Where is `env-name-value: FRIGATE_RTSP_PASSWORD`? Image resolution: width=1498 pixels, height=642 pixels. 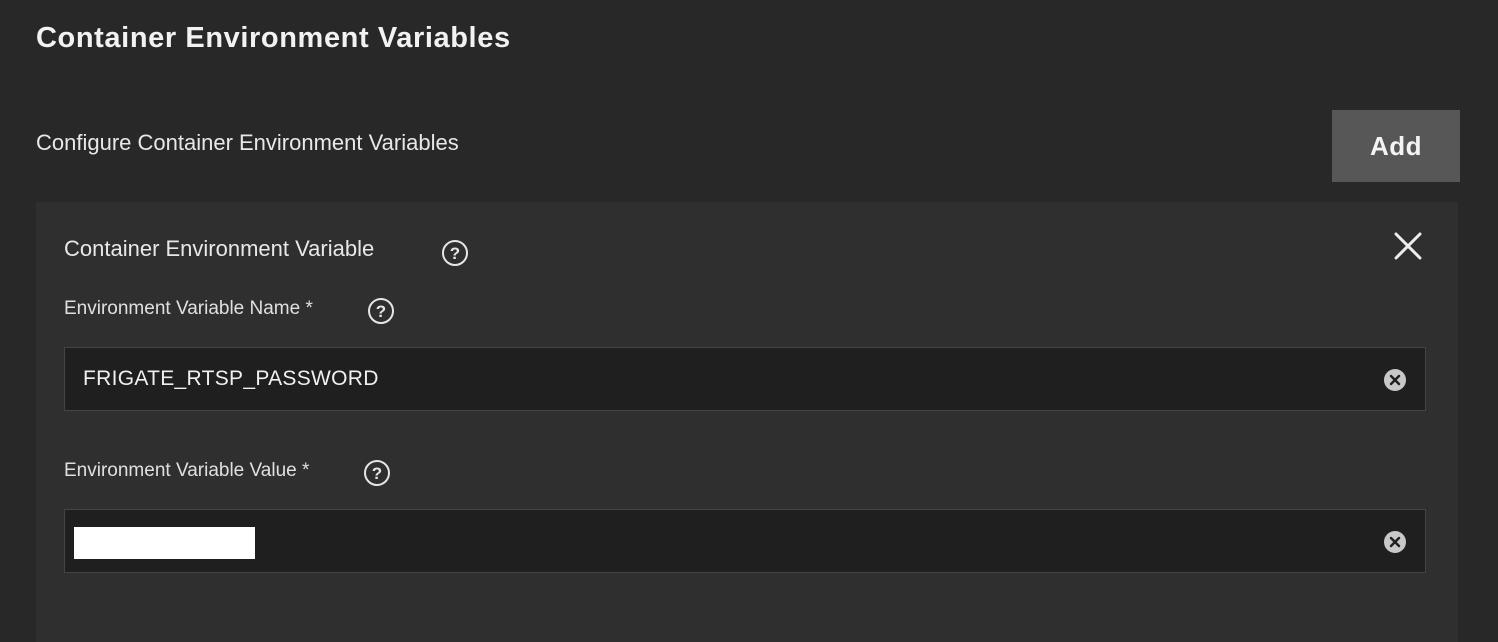 env-name-value: FRIGATE_RTSP_PASSWORD is located at coordinates (231, 378).